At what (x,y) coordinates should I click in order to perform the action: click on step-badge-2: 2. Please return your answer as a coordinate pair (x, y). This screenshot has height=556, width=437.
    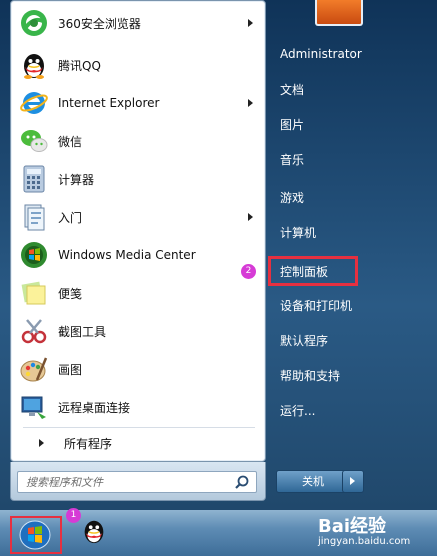
    Looking at the image, I should click on (248, 271).